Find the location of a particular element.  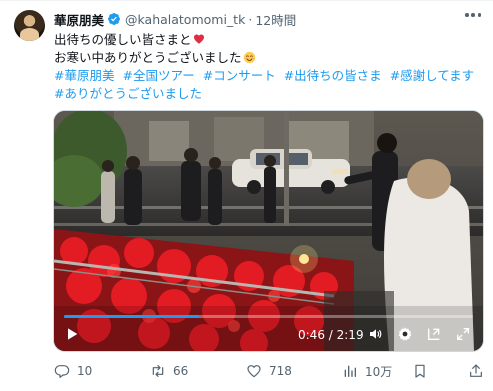

tweet-text: 出待ちの優しい皆さまと お寒い中ありがとうございました is located at coordinates (269, 49).